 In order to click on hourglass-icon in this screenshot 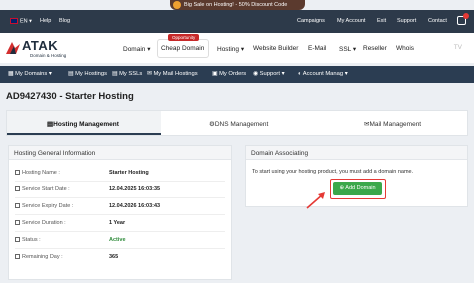, I will do `click(17, 256)`.